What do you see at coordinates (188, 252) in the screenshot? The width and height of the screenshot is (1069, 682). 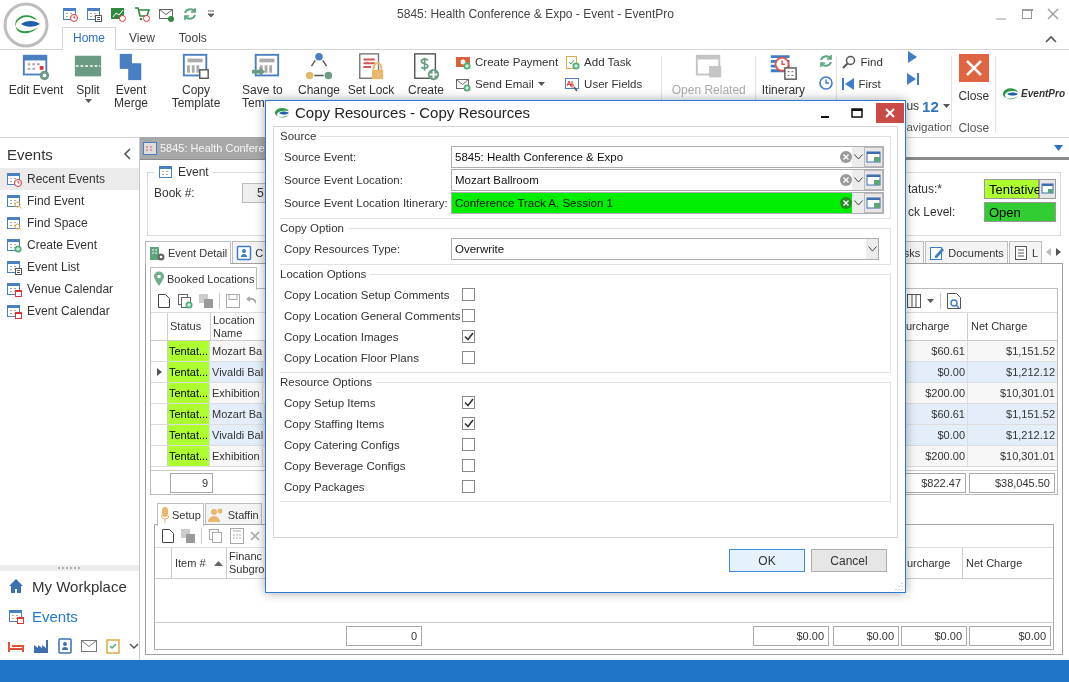 I see `tab: Event Detail` at bounding box center [188, 252].